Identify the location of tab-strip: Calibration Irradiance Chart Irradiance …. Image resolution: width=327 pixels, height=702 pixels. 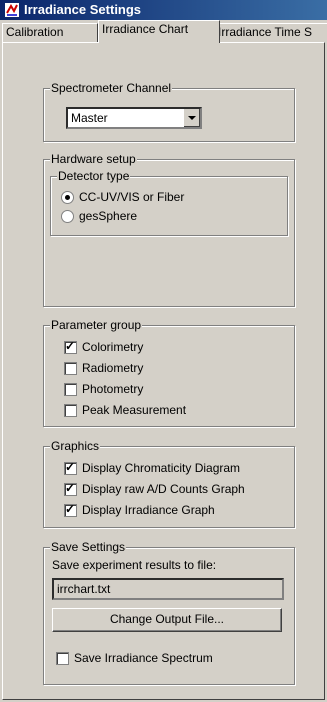
(163, 31).